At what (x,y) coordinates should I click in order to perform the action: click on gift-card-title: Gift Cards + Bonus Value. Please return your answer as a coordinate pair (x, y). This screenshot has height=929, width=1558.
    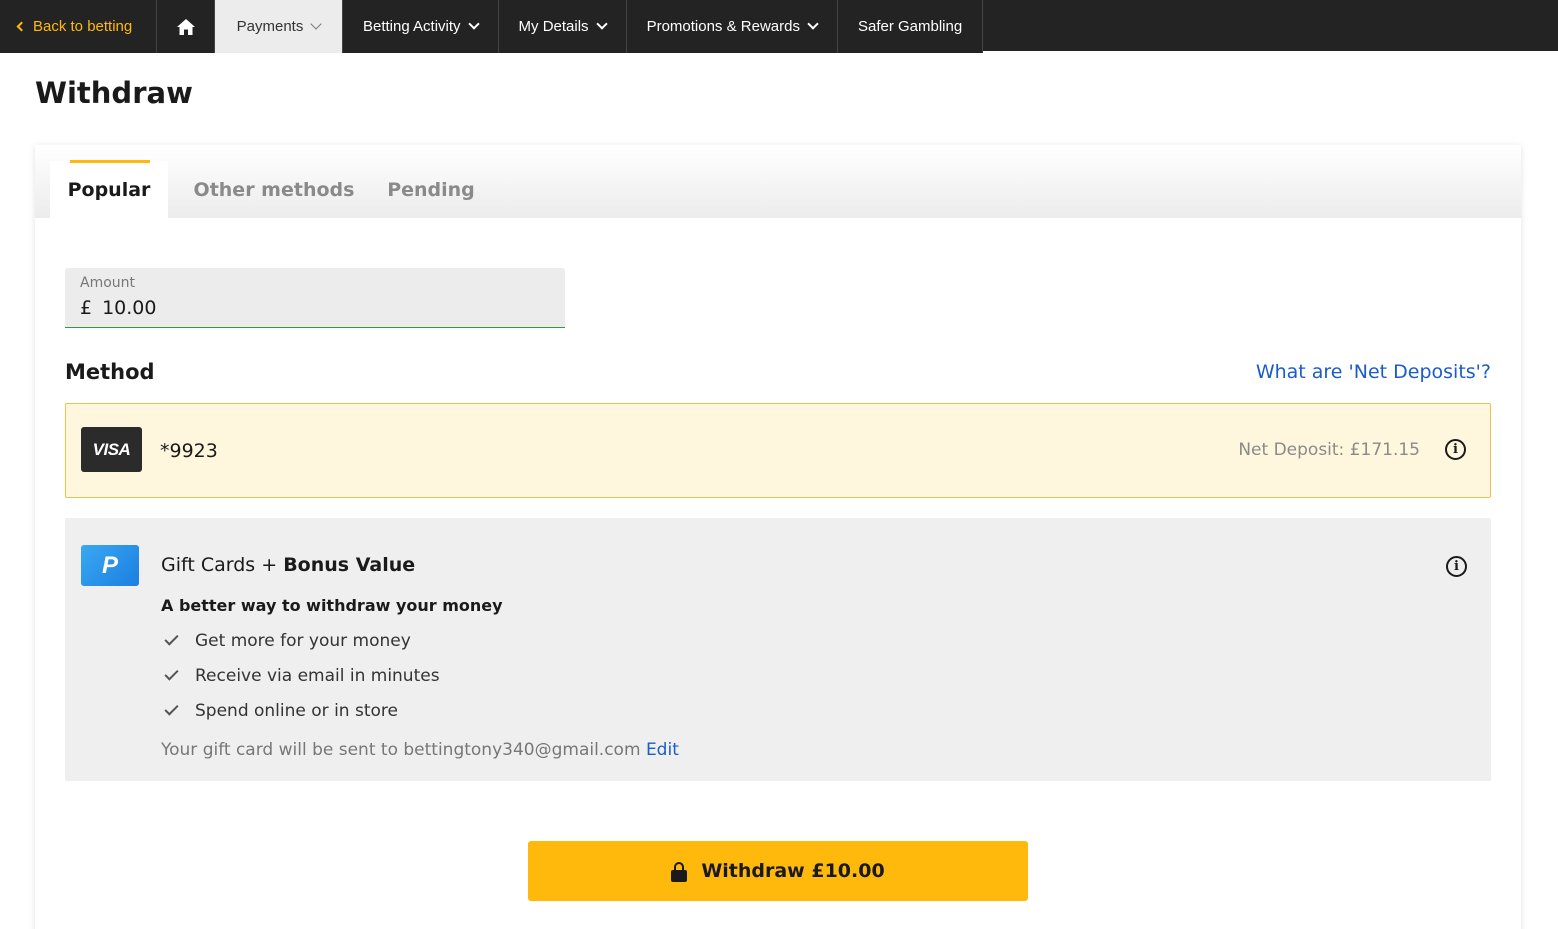
    Looking at the image, I should click on (288, 565).